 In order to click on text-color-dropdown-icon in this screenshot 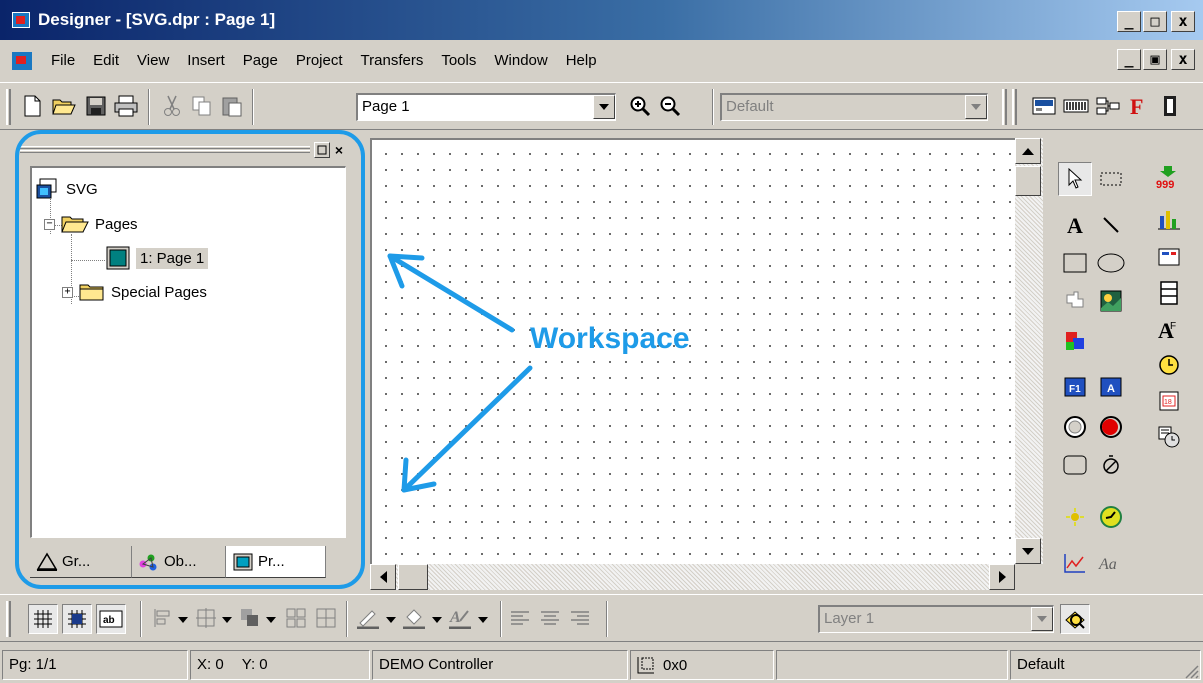, I will do `click(483, 620)`.